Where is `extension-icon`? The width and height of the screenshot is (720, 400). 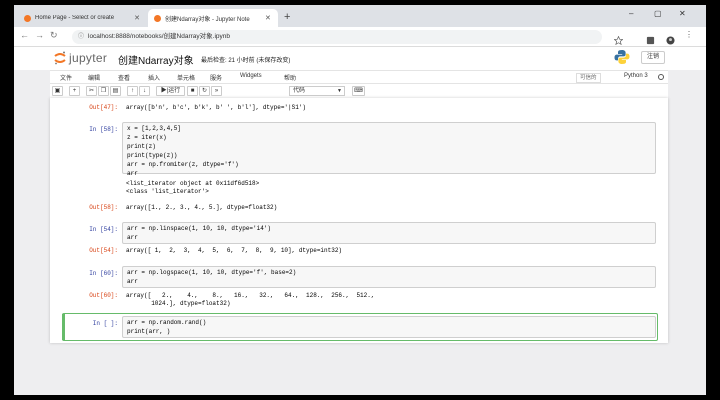 extension-icon is located at coordinates (650, 38).